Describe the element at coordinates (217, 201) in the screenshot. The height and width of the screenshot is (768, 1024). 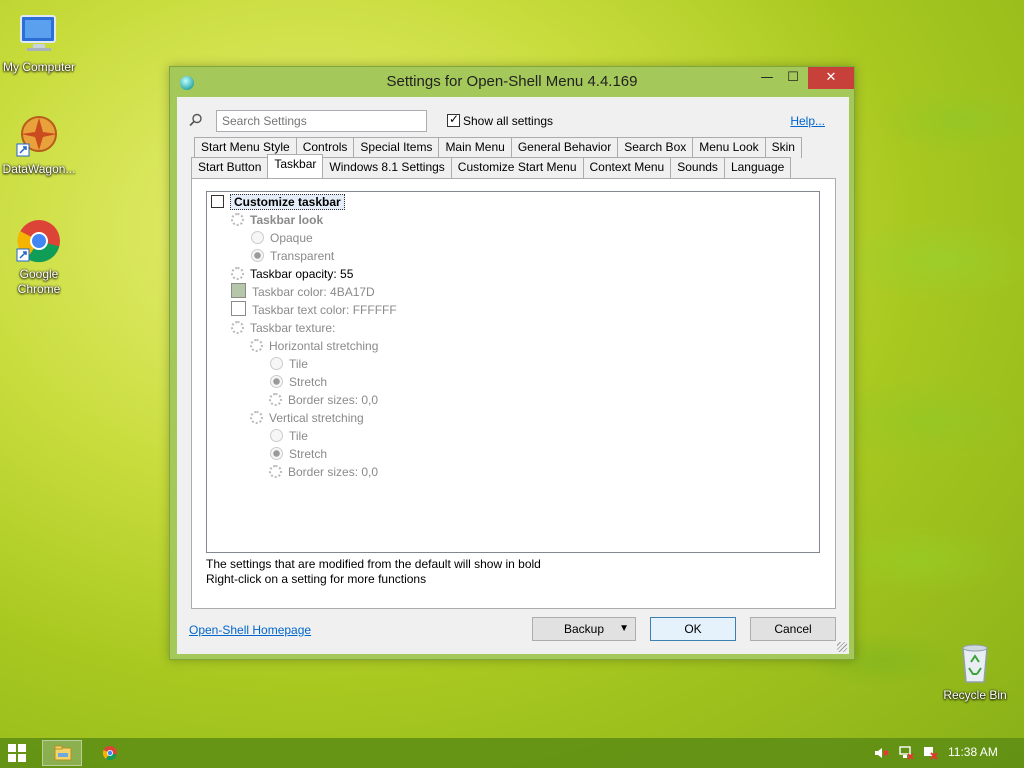
I see `checkbox-unchecked-icon` at that location.